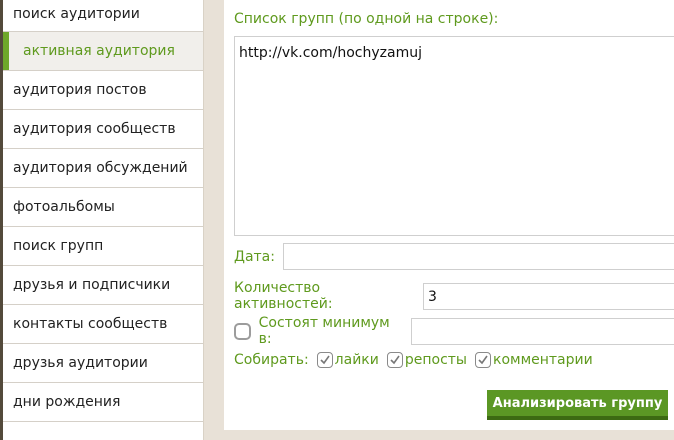 This screenshot has width=674, height=440. I want to click on sidebar-item-discussion-audience: аудитория обсуждений, so click(103, 168).